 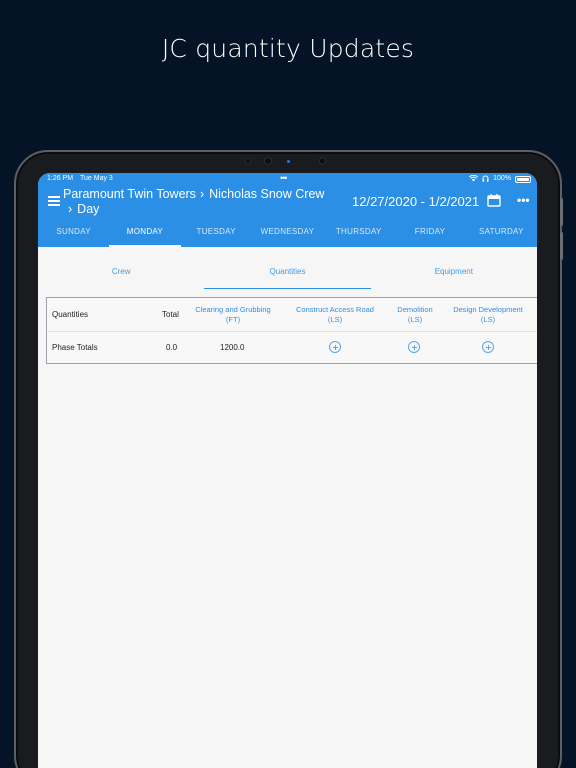 I want to click on quantity-value: 1200.0, so click(x=232, y=347).